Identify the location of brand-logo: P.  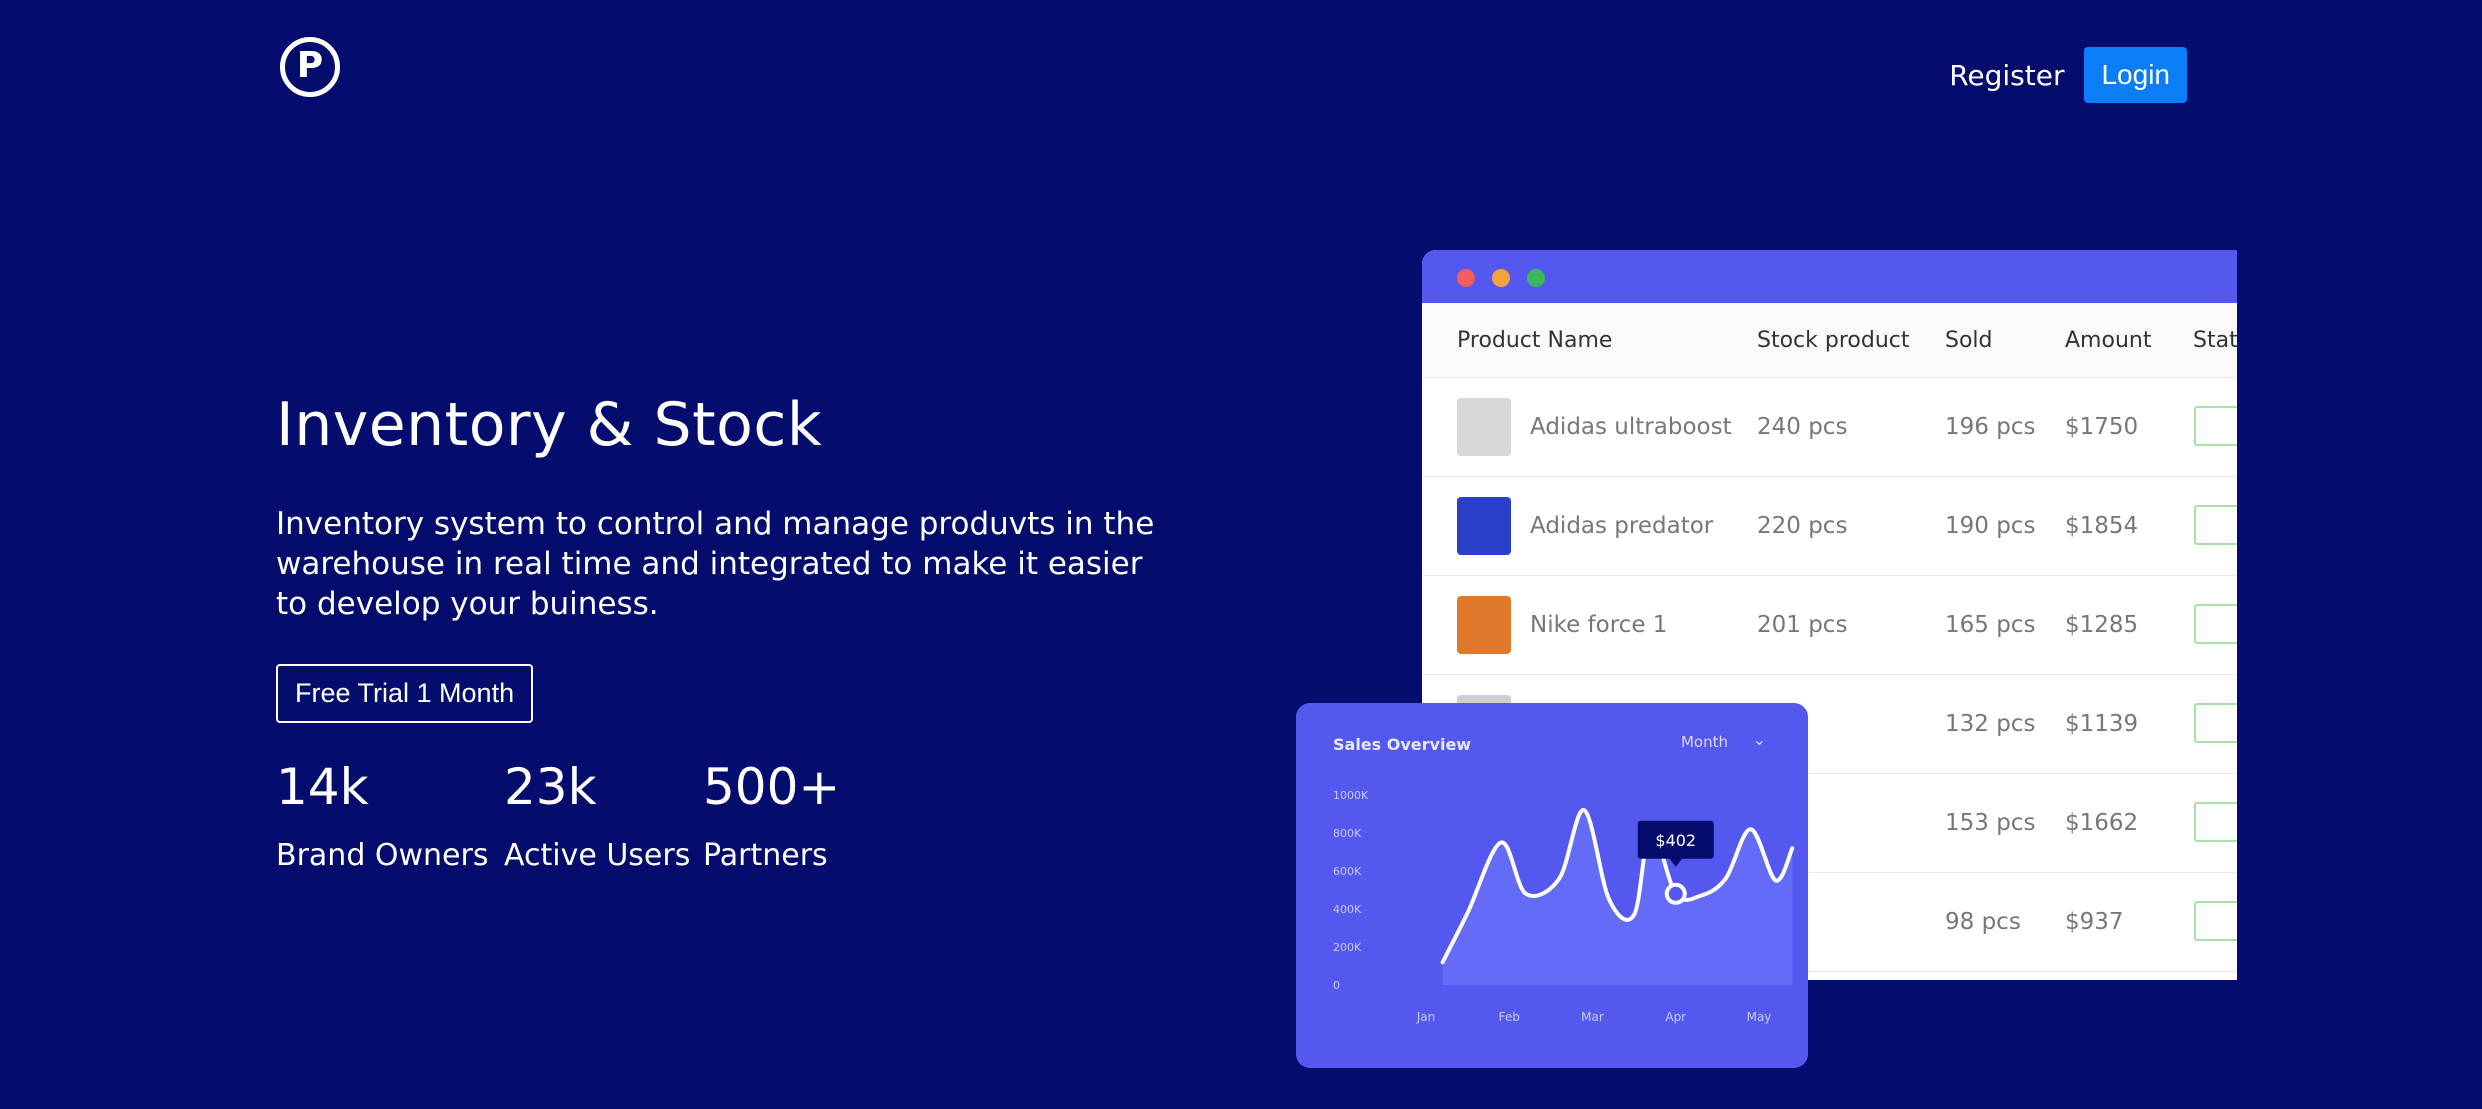
(310, 67).